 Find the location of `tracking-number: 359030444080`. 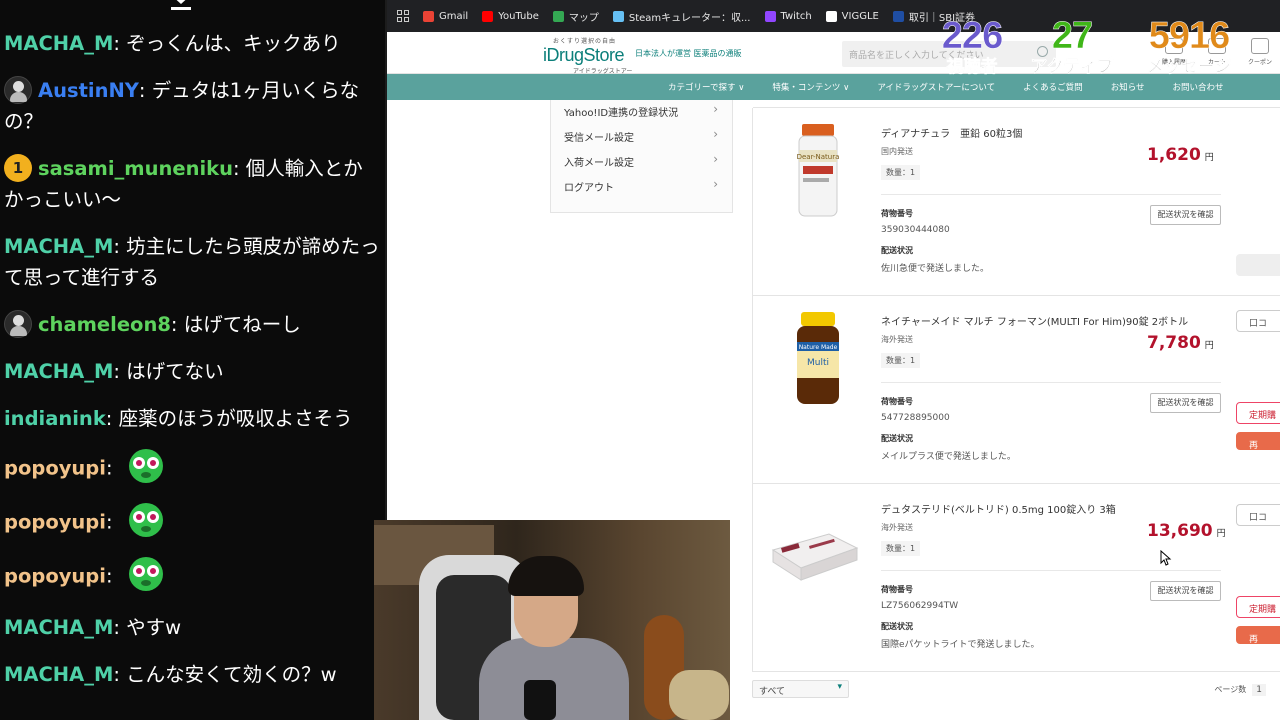

tracking-number: 359030444080 is located at coordinates (915, 230).